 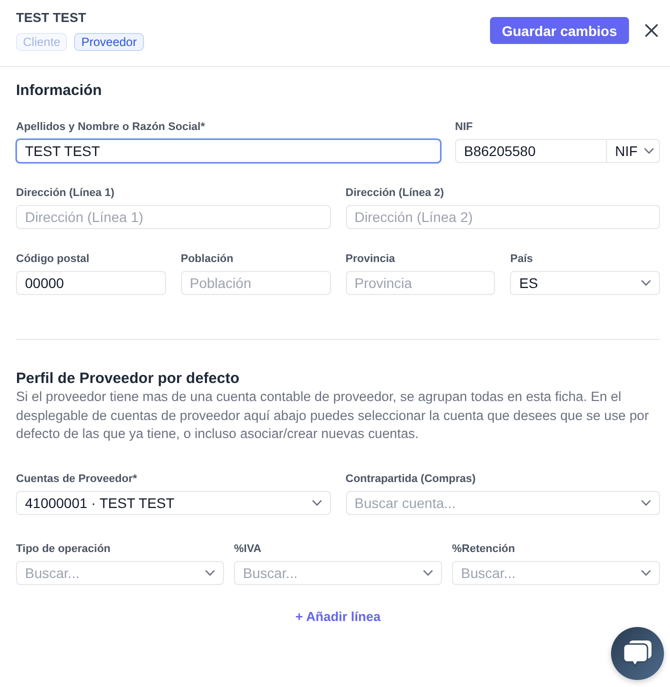 What do you see at coordinates (109, 42) in the screenshot?
I see `contact-type-tag: Proveedor` at bounding box center [109, 42].